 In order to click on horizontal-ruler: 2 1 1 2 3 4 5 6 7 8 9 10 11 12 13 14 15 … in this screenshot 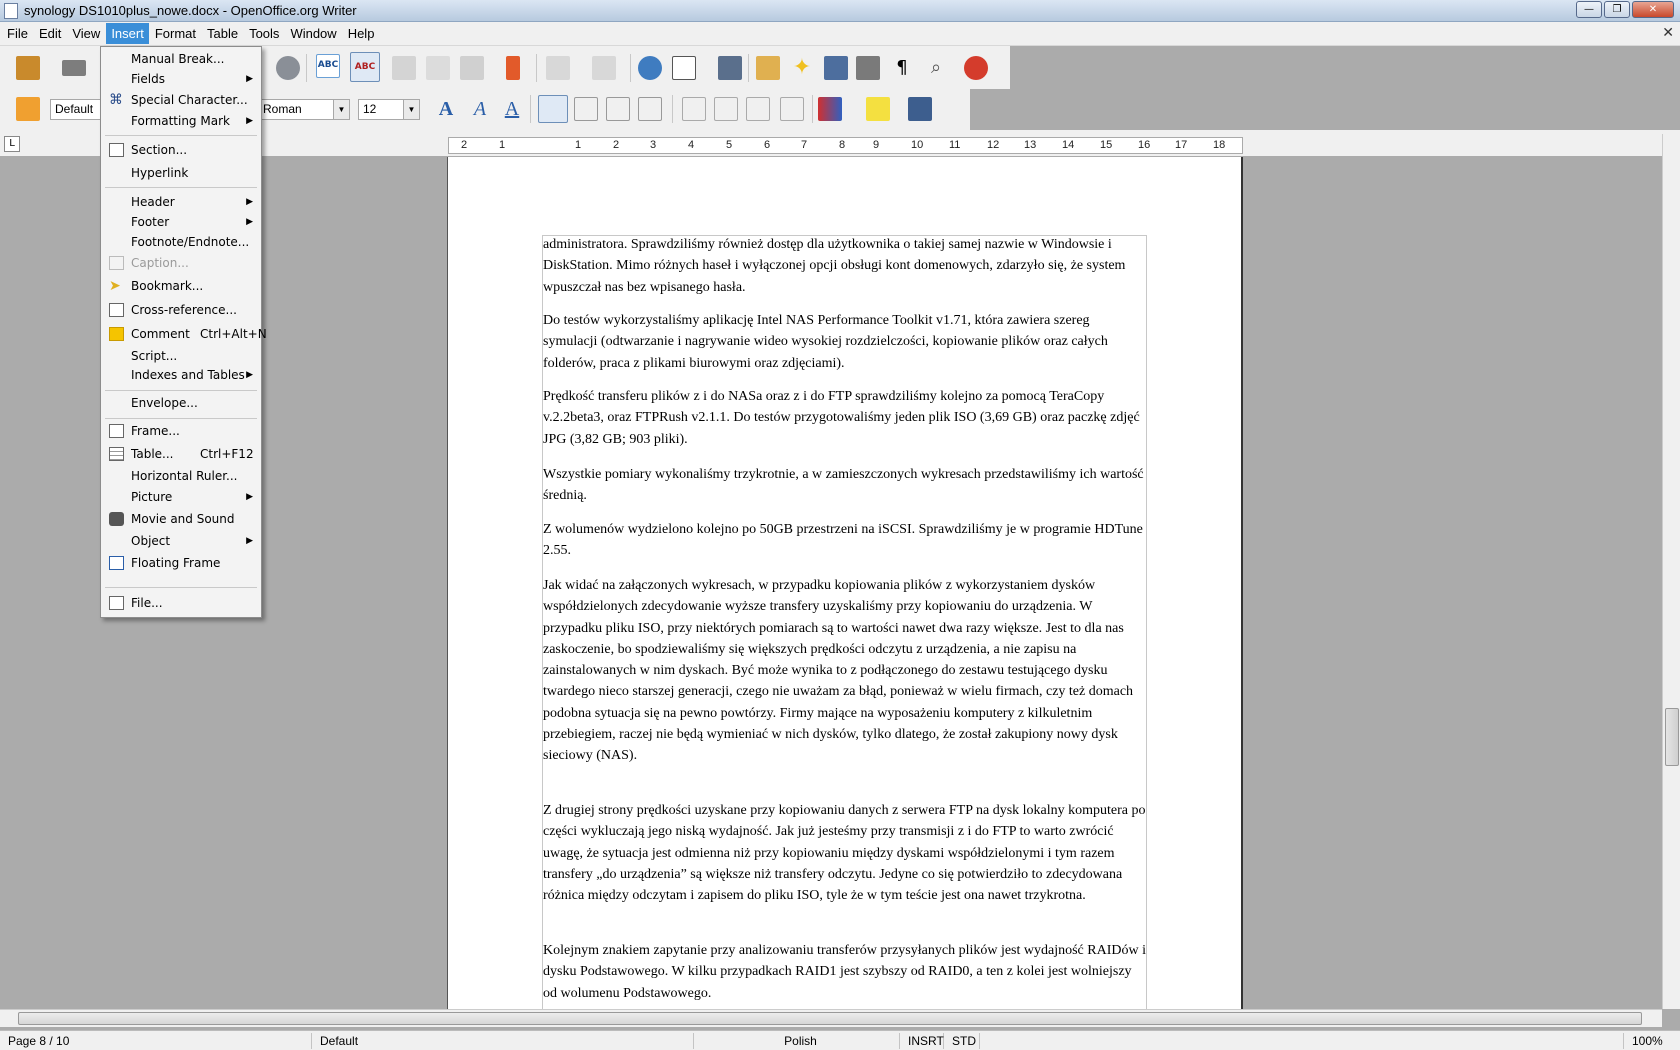, I will do `click(845, 145)`.